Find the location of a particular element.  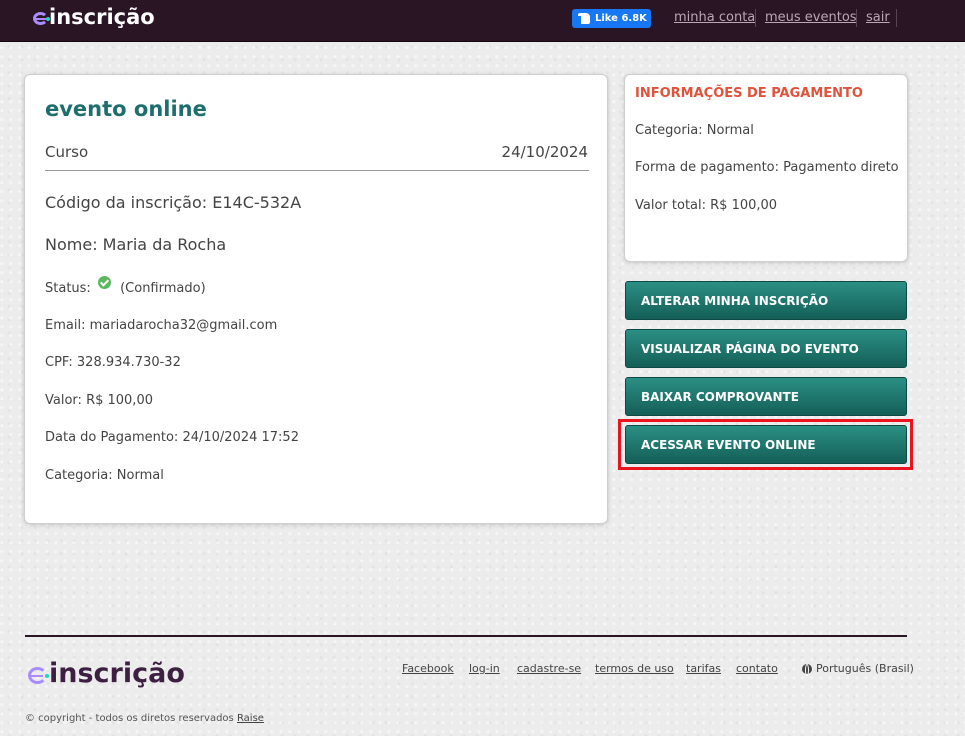

cpf-row: CPF: 328.934.730-32 is located at coordinates (113, 362).